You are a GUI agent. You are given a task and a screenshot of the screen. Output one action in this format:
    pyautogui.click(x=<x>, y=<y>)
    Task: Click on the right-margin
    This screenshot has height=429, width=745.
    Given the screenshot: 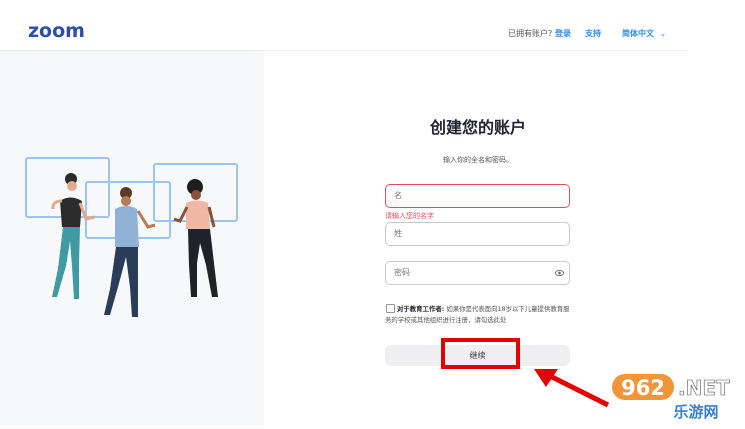 What is the action you would take?
    pyautogui.click(x=716, y=212)
    